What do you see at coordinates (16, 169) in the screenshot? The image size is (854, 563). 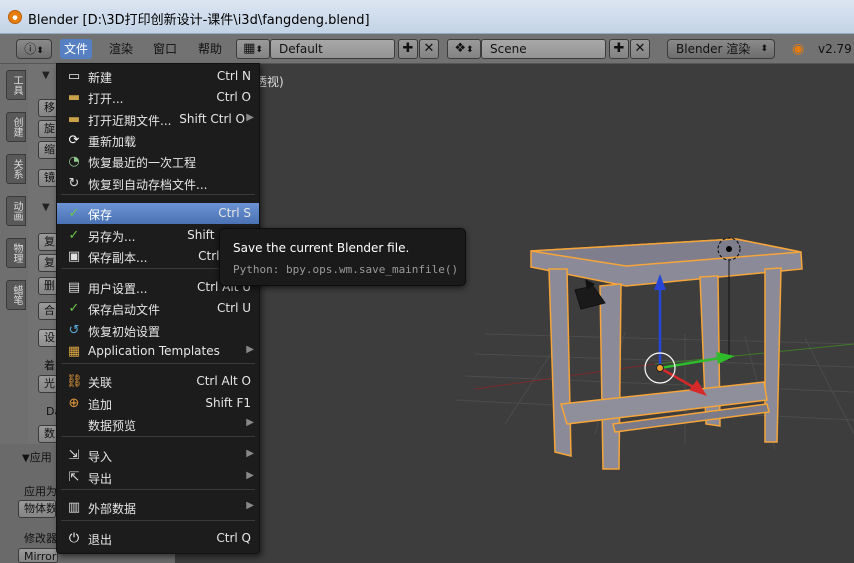 I see `tab-relations: 关系` at bounding box center [16, 169].